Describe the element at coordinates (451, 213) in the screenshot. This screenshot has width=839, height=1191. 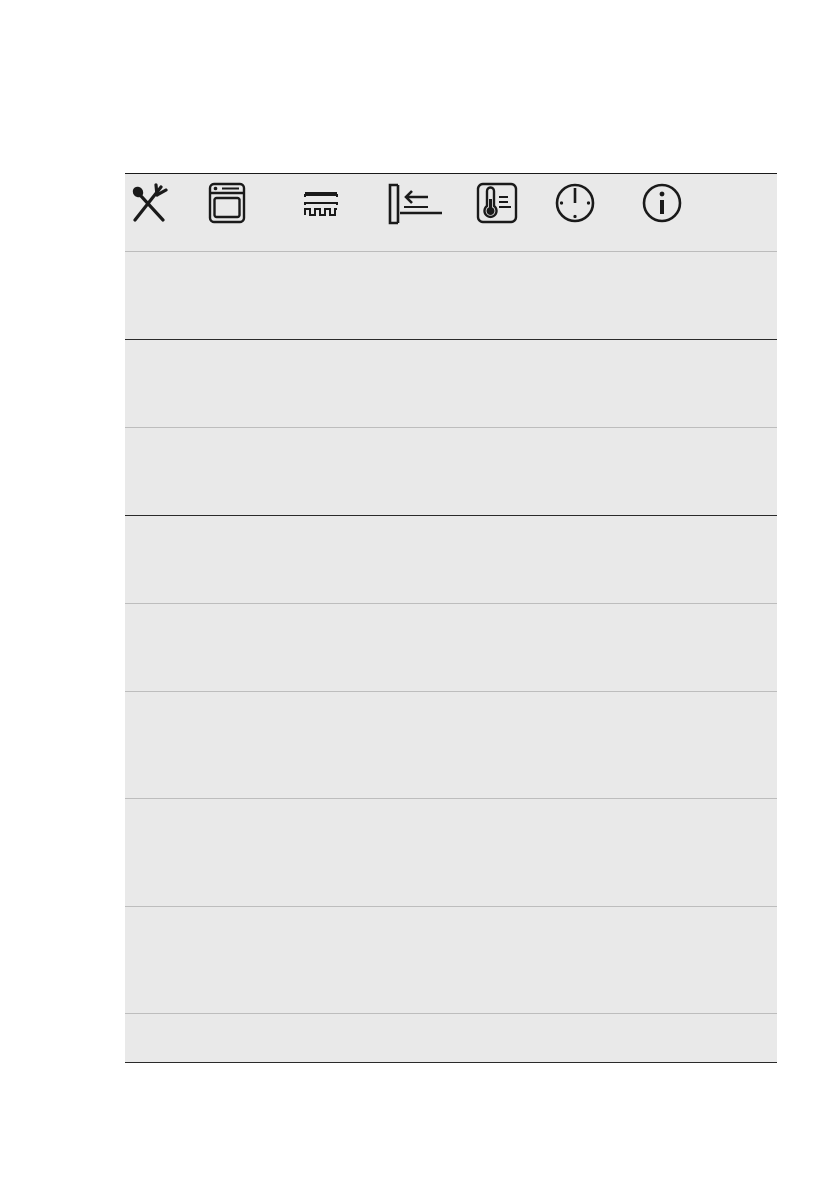
I see `table-header-row` at that location.